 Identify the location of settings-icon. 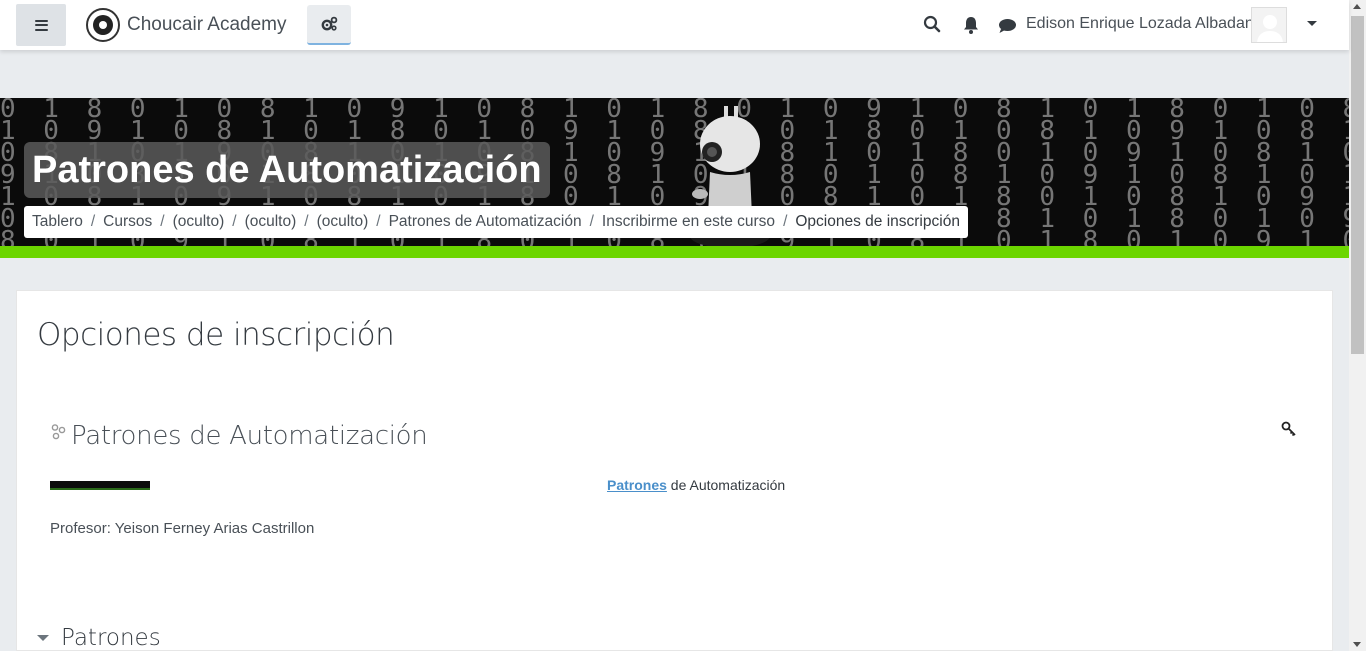
(329, 23).